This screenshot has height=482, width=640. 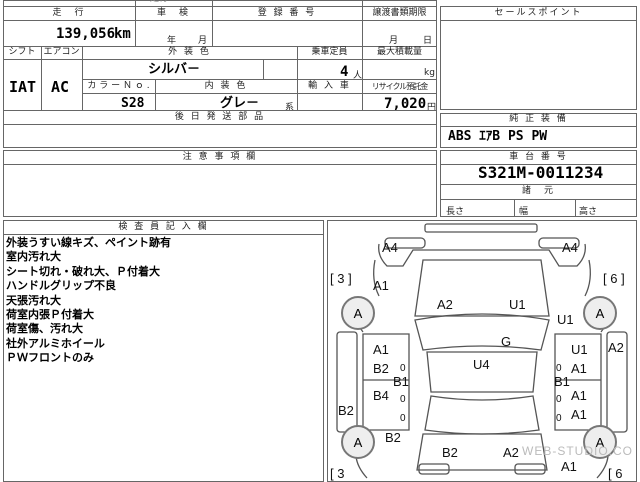 I want to click on inspector-note: 荷室内張Ｐ付着大, so click(x=50, y=315).